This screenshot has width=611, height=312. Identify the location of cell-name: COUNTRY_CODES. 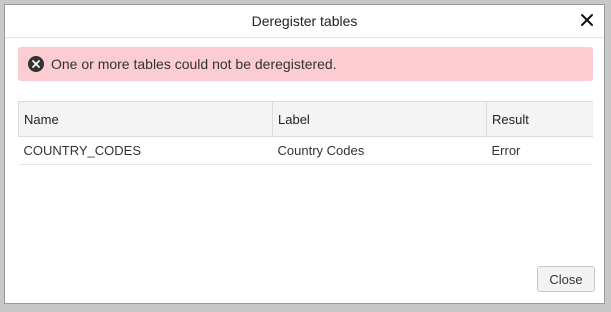
(145, 150).